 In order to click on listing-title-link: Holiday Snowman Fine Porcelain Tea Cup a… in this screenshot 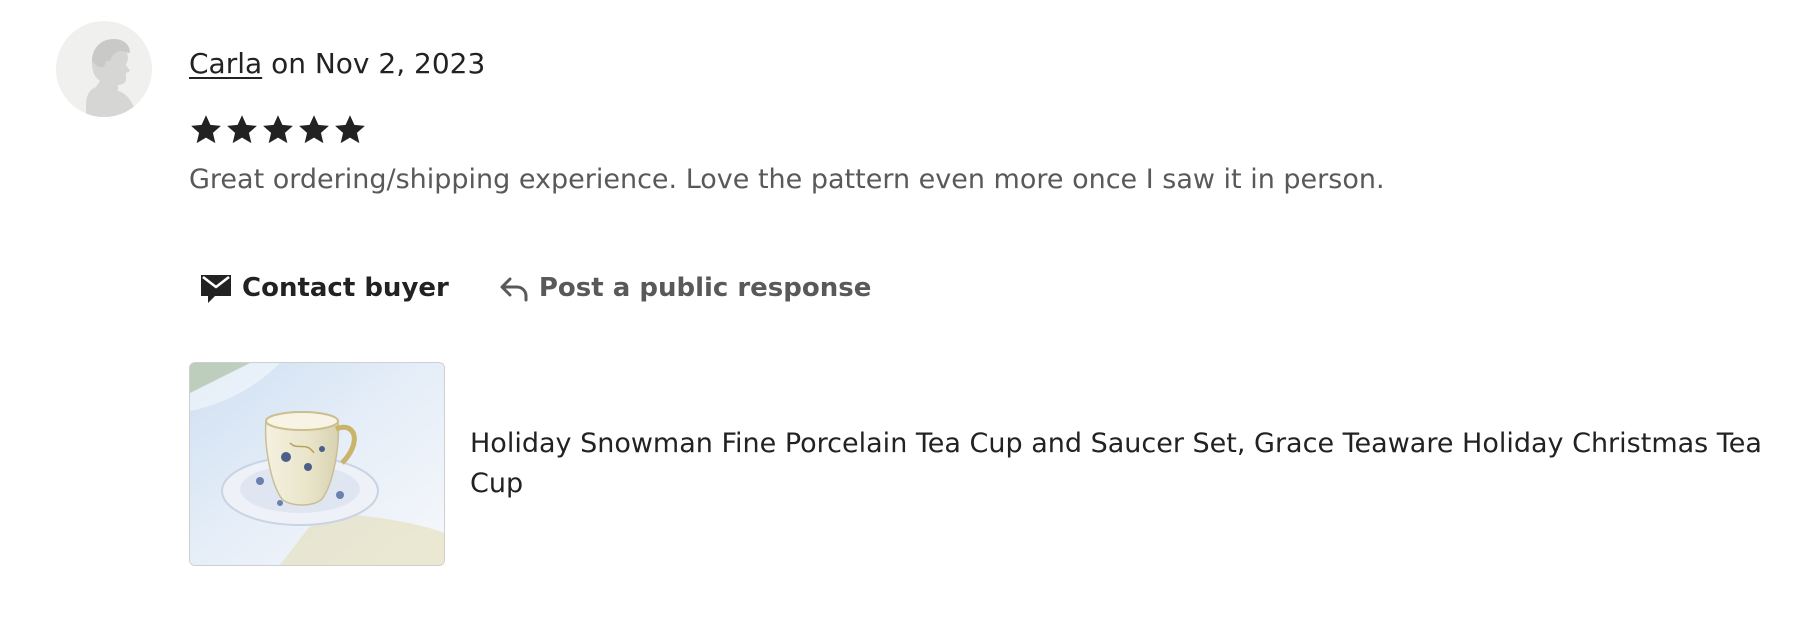, I will do `click(1139, 464)`.